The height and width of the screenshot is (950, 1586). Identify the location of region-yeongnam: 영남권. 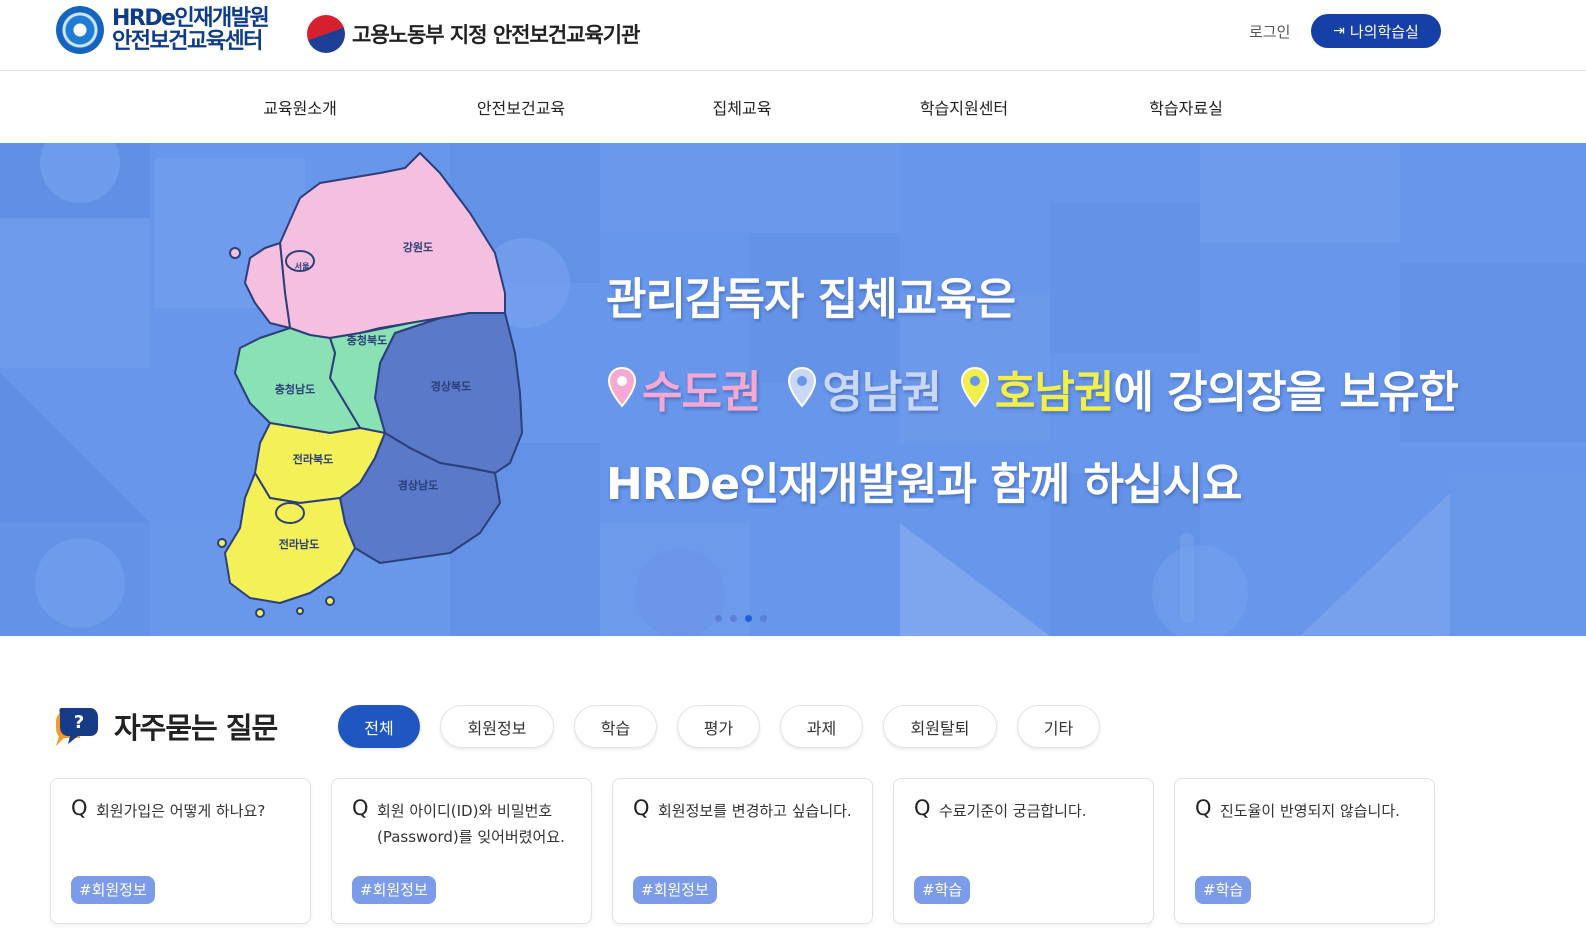
(881, 392).